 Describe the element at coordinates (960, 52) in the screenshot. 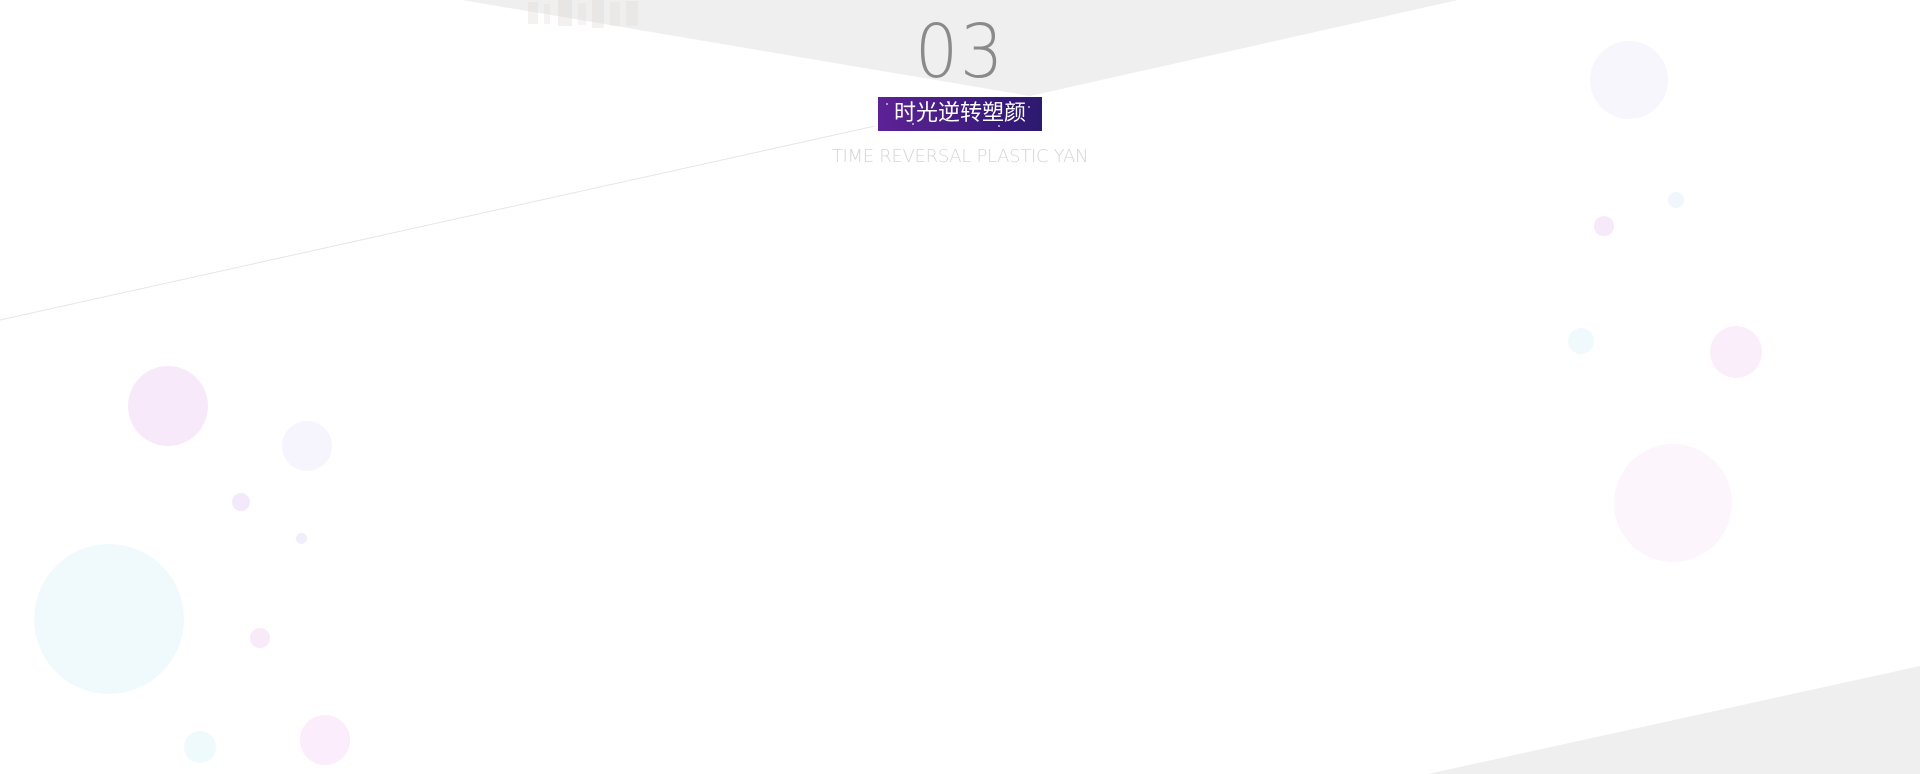

I see `section-number: 03` at that location.